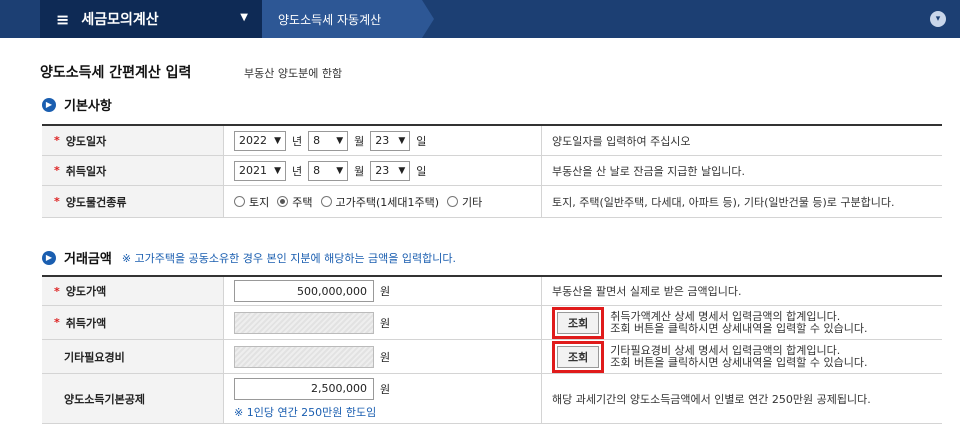 Image resolution: width=960 pixels, height=440 pixels. Describe the element at coordinates (647, 291) in the screenshot. I see `row-desc: 부동산을 팔면서 실제로 받은 금액입니다.` at that location.